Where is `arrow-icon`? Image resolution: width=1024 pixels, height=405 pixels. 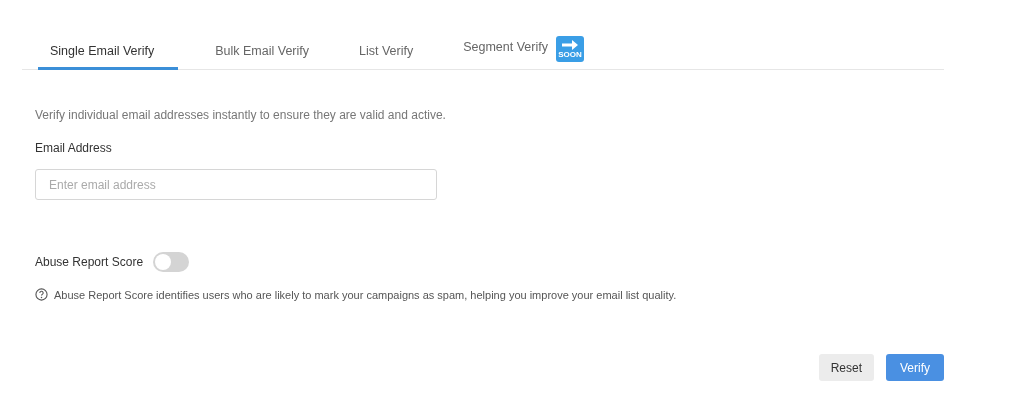 arrow-icon is located at coordinates (569, 44).